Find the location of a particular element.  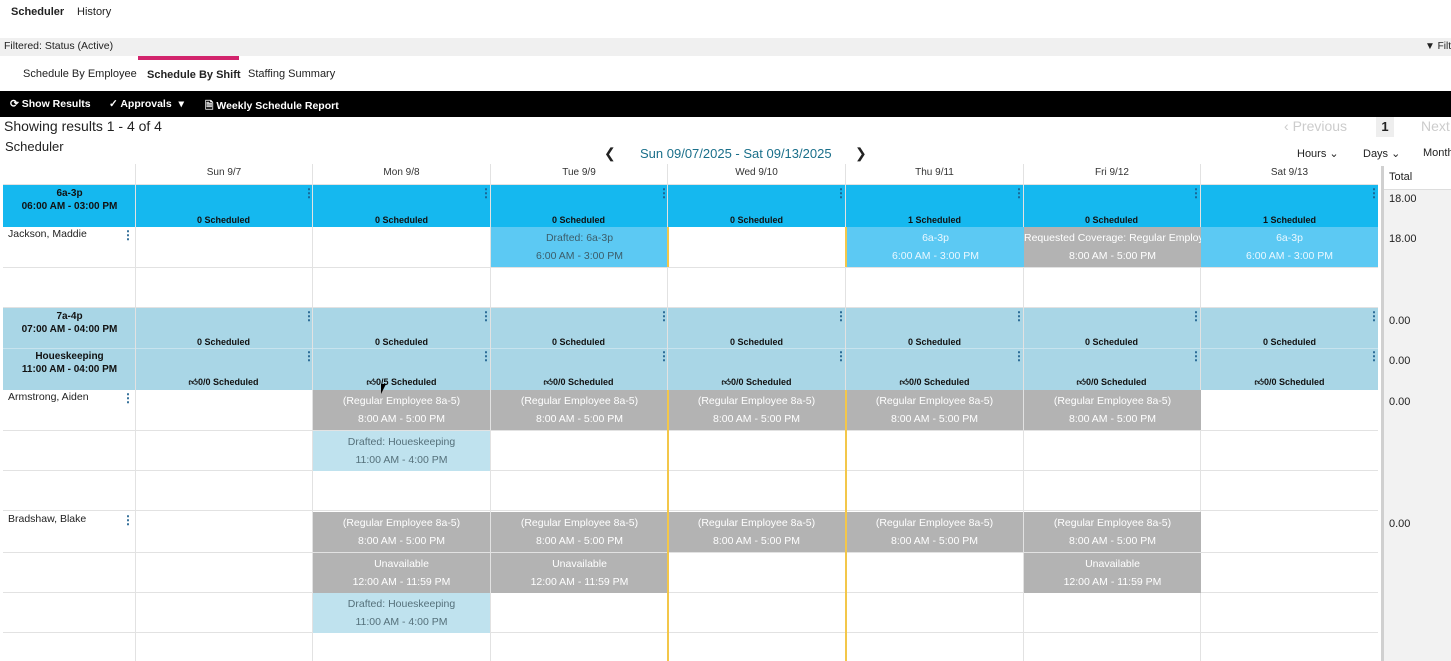

block-title: Requested Coverage: Regular Employ is located at coordinates (1112, 238).